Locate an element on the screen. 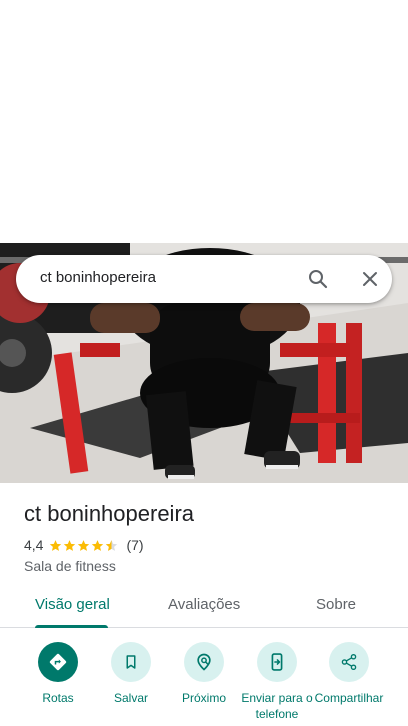 This screenshot has height=726, width=408. send-to-phone-icon is located at coordinates (277, 662).